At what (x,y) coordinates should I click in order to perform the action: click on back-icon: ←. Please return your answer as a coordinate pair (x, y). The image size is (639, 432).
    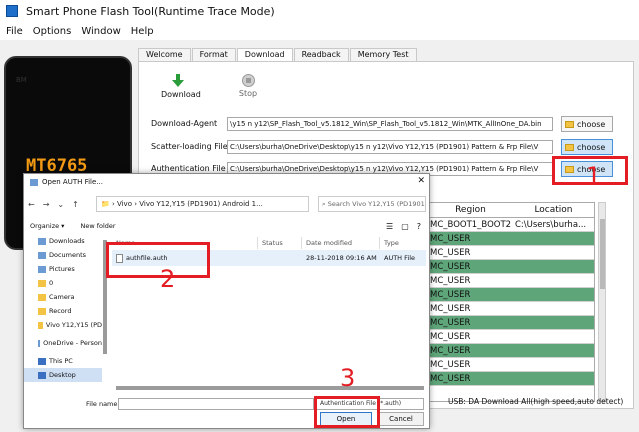
    Looking at the image, I should click on (31, 204).